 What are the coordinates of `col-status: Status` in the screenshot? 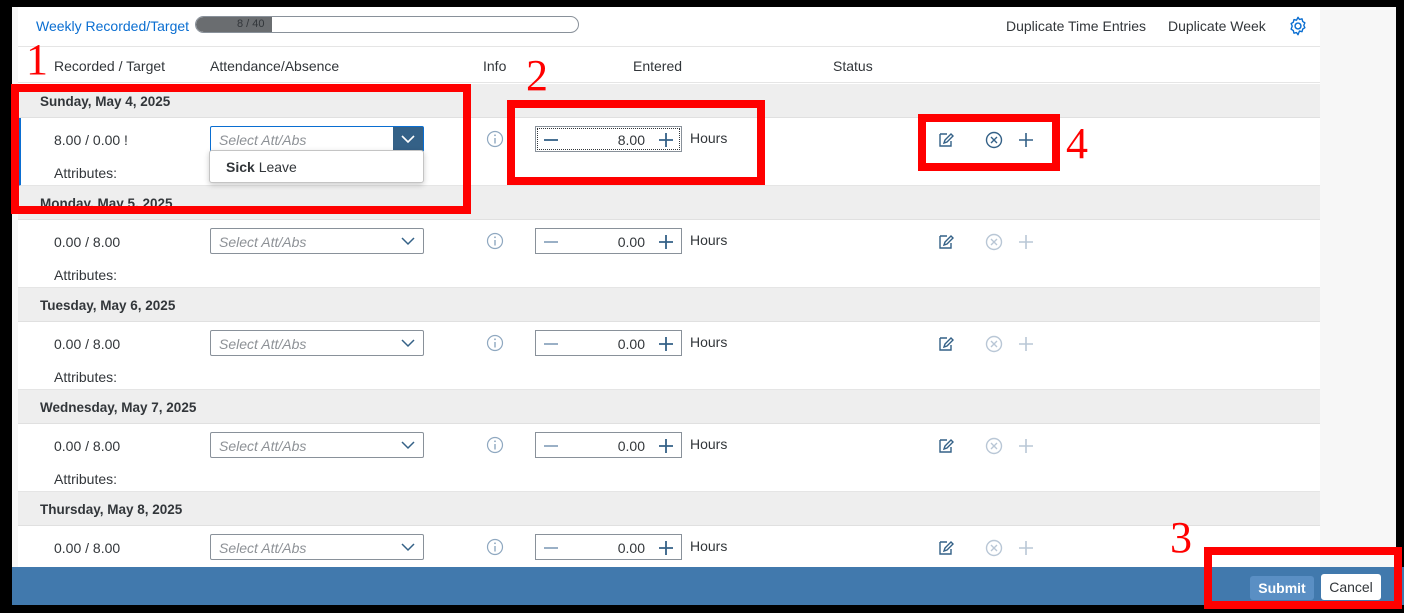 It's located at (853, 66).